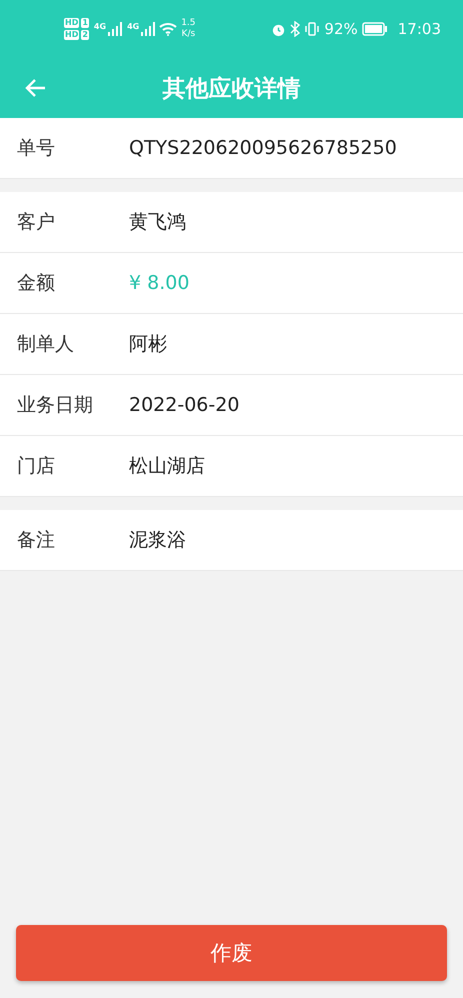 The height and width of the screenshot is (998, 463). Describe the element at coordinates (36, 540) in the screenshot. I see `field-label: 备注` at that location.